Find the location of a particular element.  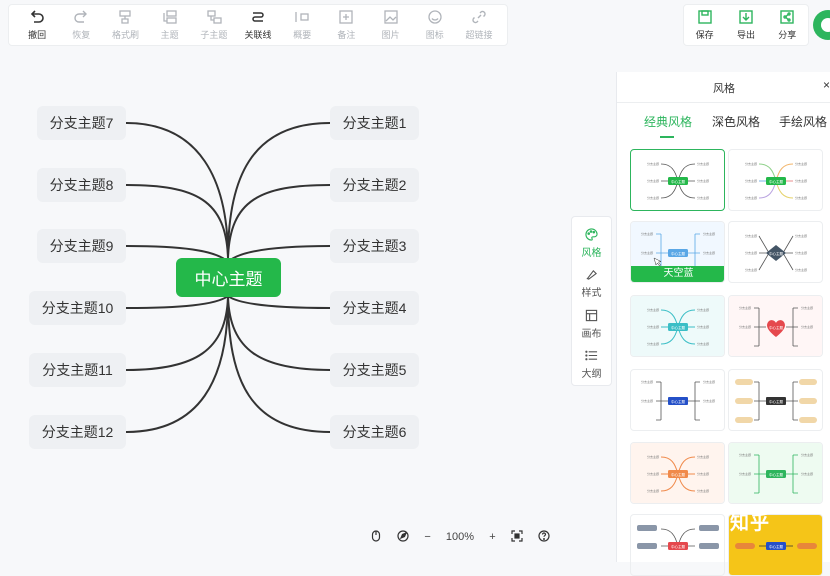

palette-icon is located at coordinates (591, 234).